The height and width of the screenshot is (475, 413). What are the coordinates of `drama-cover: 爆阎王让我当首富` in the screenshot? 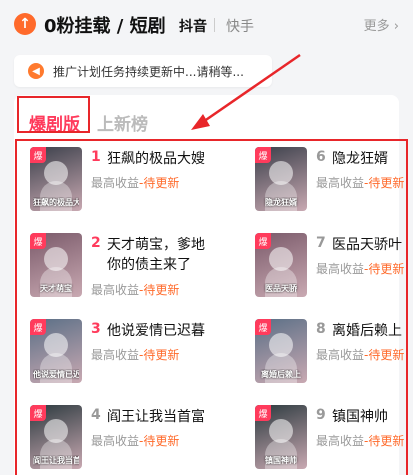 It's located at (56, 437).